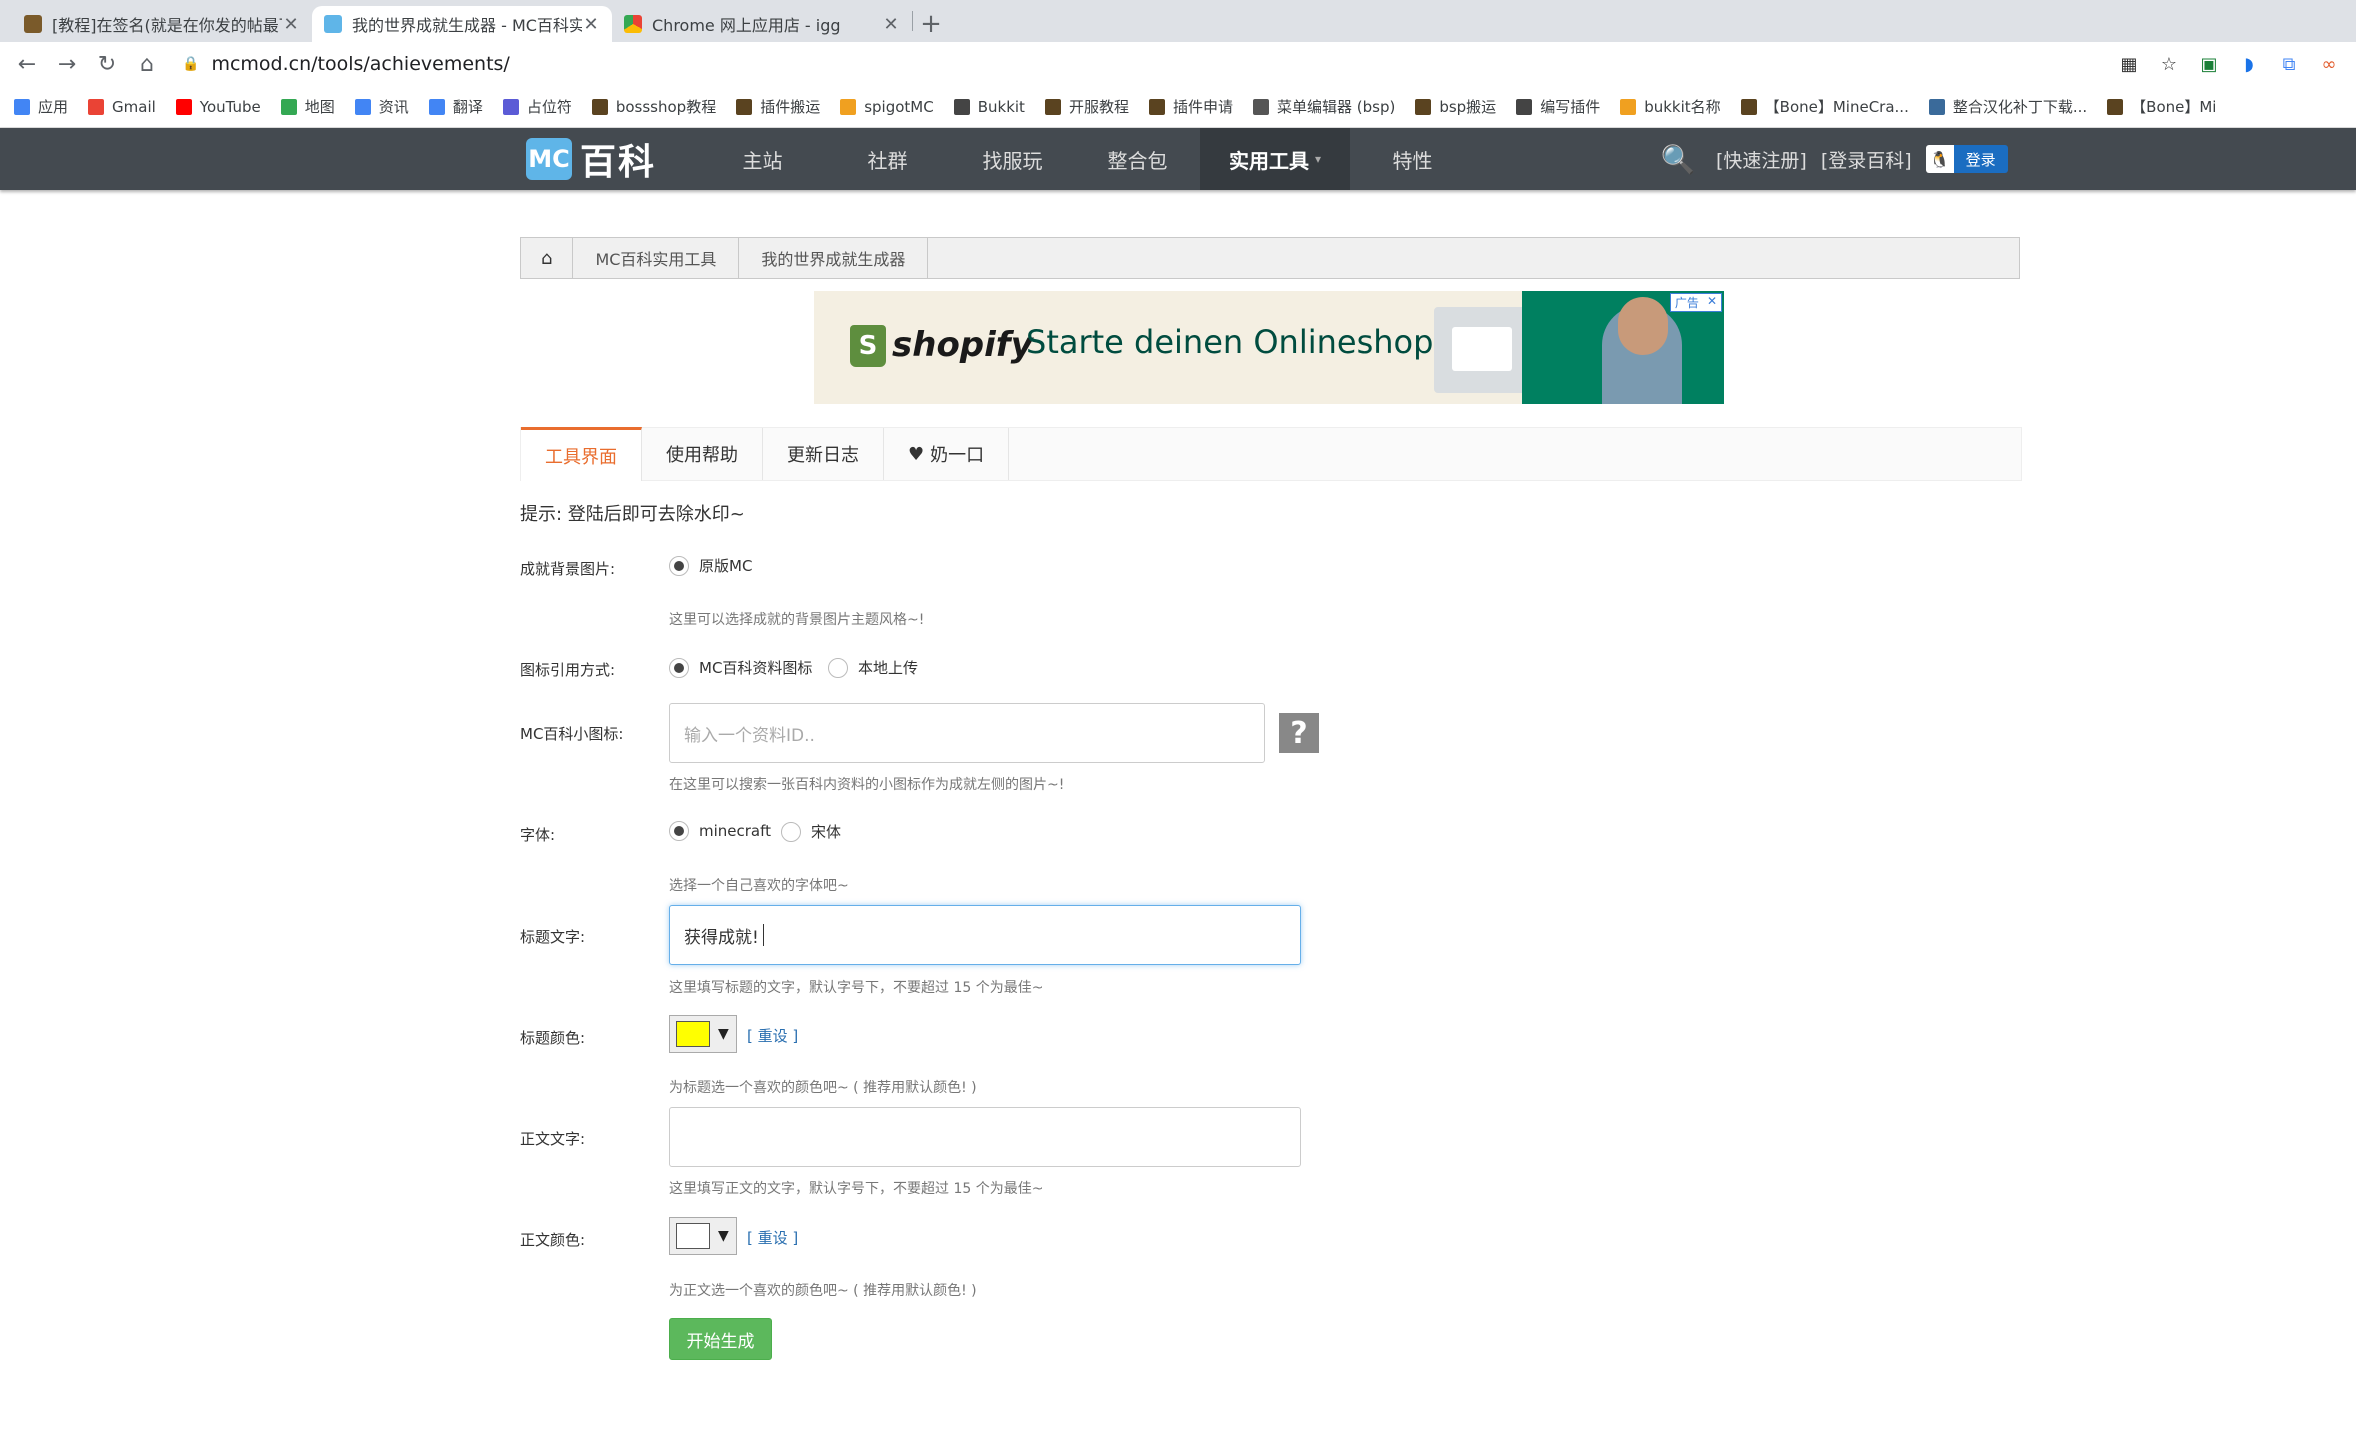 This screenshot has height=1433, width=2356. What do you see at coordinates (1323, 106) in the screenshot?
I see `bookmark-item: 菜单编辑器 (bsp)` at bounding box center [1323, 106].